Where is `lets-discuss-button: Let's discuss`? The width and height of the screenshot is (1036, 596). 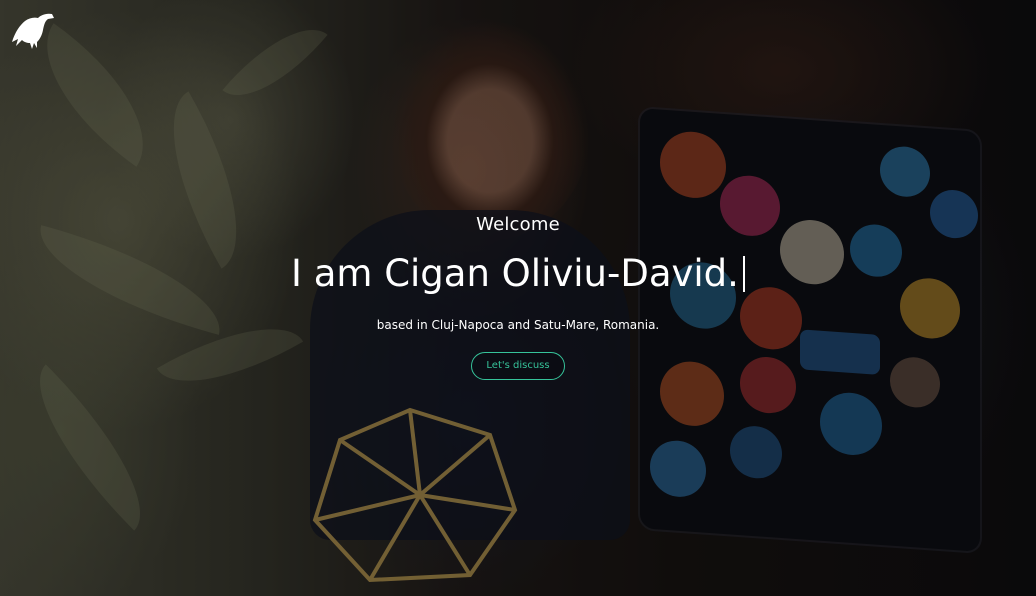 lets-discuss-button: Let's discuss is located at coordinates (518, 366).